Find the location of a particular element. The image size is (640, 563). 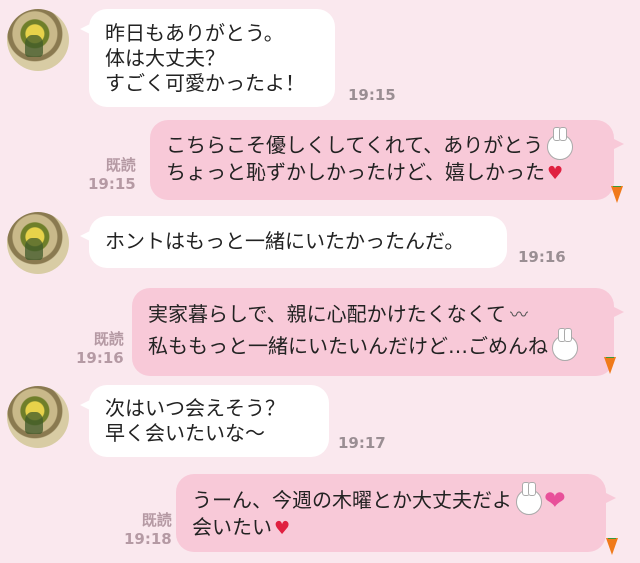

read-receipt: 既読 19:16 is located at coordinates (100, 348).